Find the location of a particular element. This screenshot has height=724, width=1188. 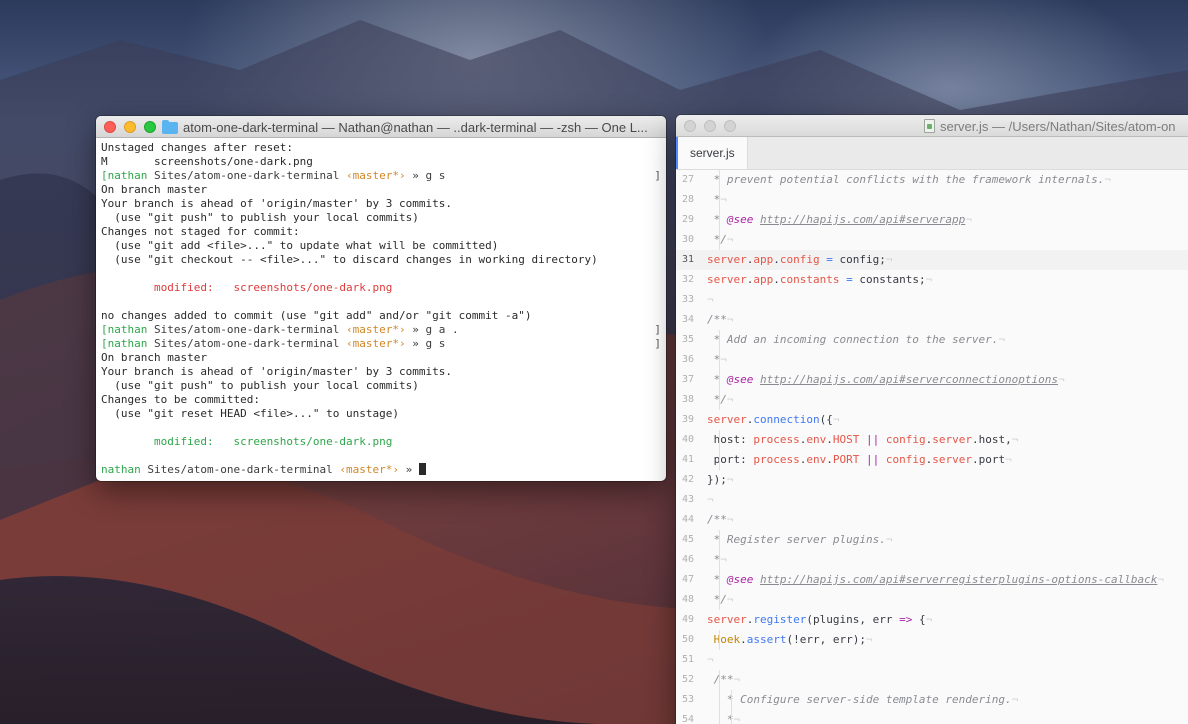

code-line: 32 server.app.constants = constants;¬ is located at coordinates (932, 280).